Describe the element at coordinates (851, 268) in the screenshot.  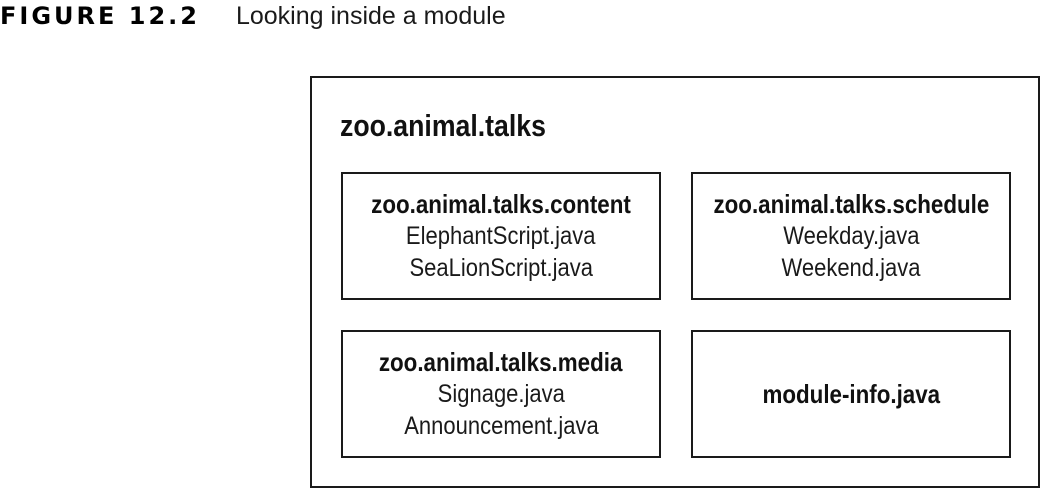
I see `package-file: Weekend.java` at that location.